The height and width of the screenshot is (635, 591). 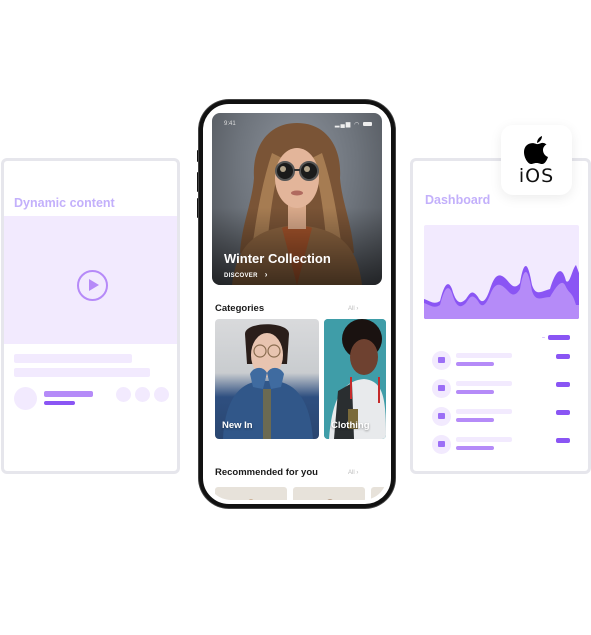 What do you see at coordinates (64, 203) in the screenshot?
I see `card-title: Dynamic content` at bounding box center [64, 203].